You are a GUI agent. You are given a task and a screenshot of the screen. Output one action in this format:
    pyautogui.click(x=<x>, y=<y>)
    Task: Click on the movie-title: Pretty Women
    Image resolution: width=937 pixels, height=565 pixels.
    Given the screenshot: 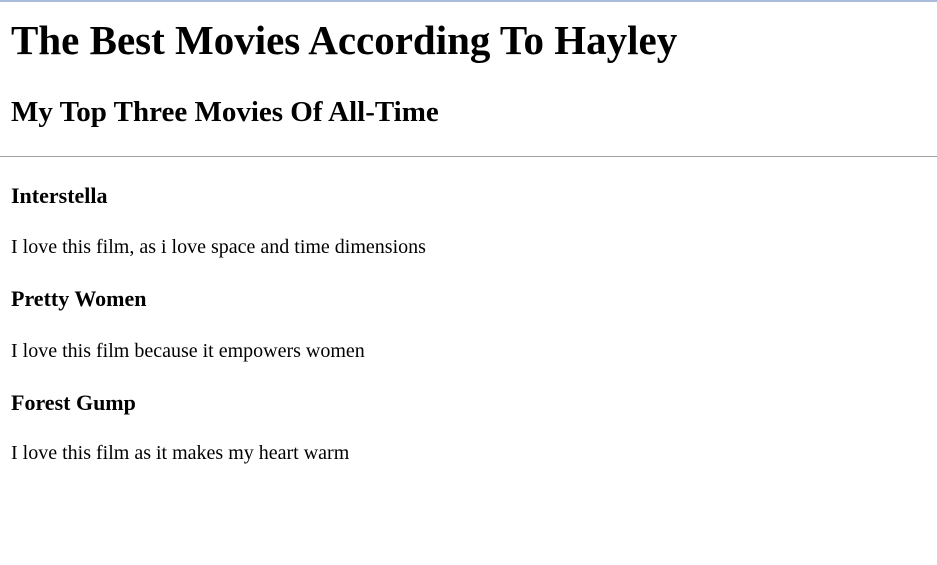 What is the action you would take?
    pyautogui.click(x=79, y=298)
    